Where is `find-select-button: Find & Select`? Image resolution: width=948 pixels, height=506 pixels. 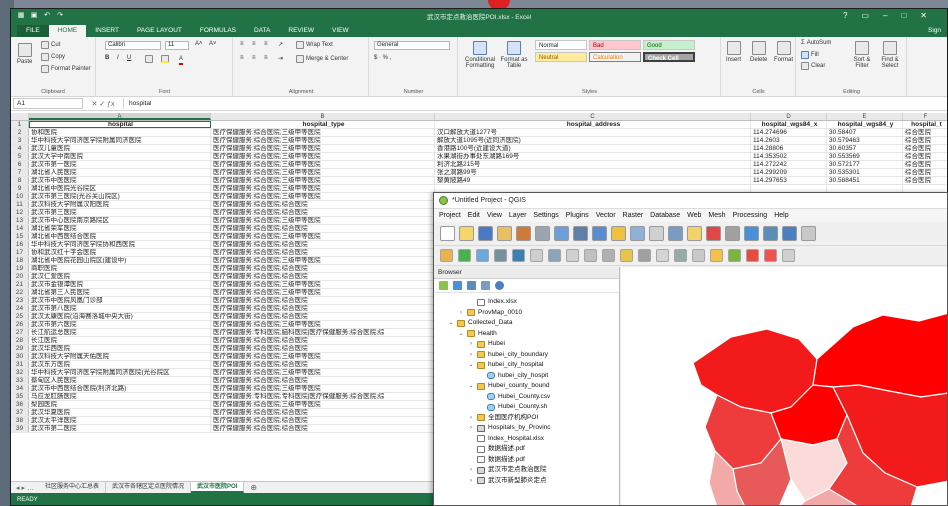 find-select-button: Find & Select is located at coordinates (890, 55).